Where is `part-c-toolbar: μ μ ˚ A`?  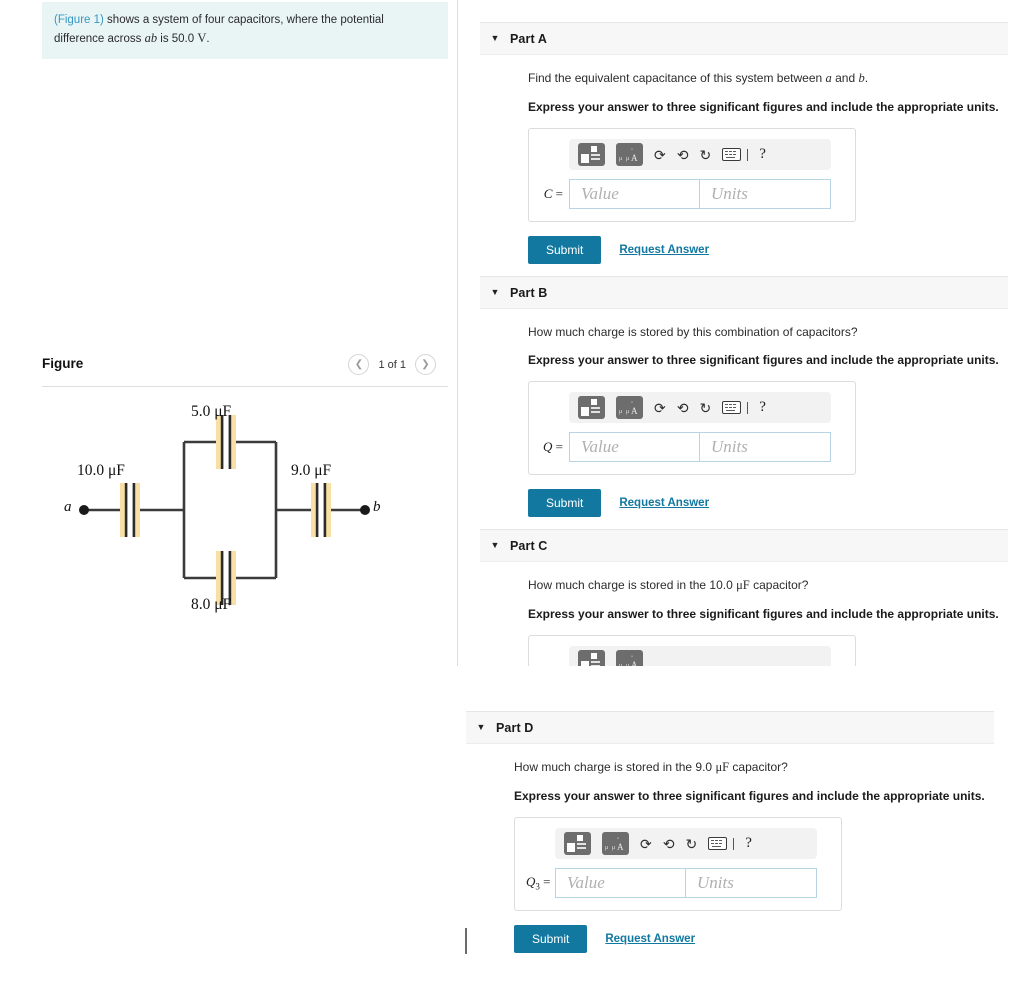 part-c-toolbar: μ μ ˚ A is located at coordinates (700, 656).